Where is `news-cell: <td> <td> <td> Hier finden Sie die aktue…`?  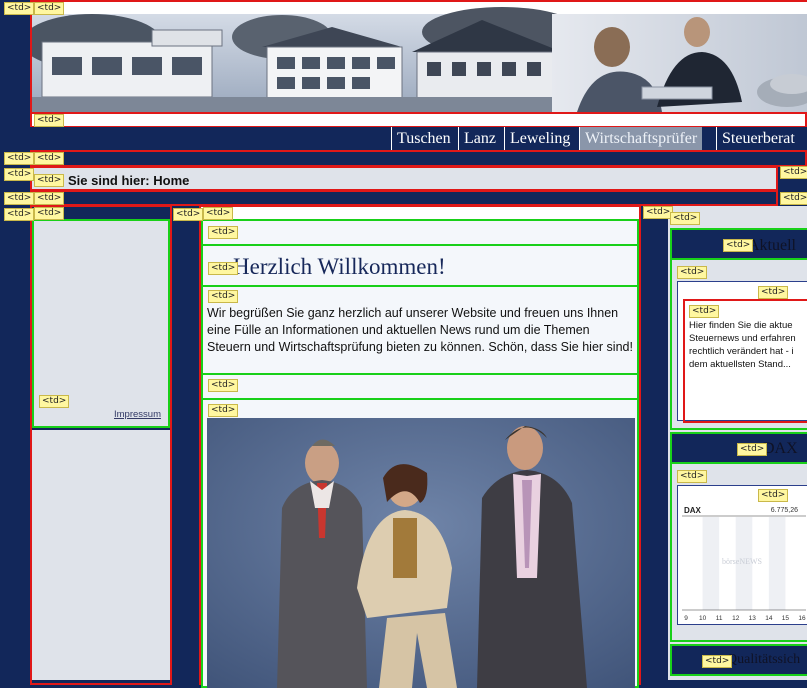 news-cell: <td> <td> <td> Hier finden Sie die aktue… is located at coordinates (738, 344).